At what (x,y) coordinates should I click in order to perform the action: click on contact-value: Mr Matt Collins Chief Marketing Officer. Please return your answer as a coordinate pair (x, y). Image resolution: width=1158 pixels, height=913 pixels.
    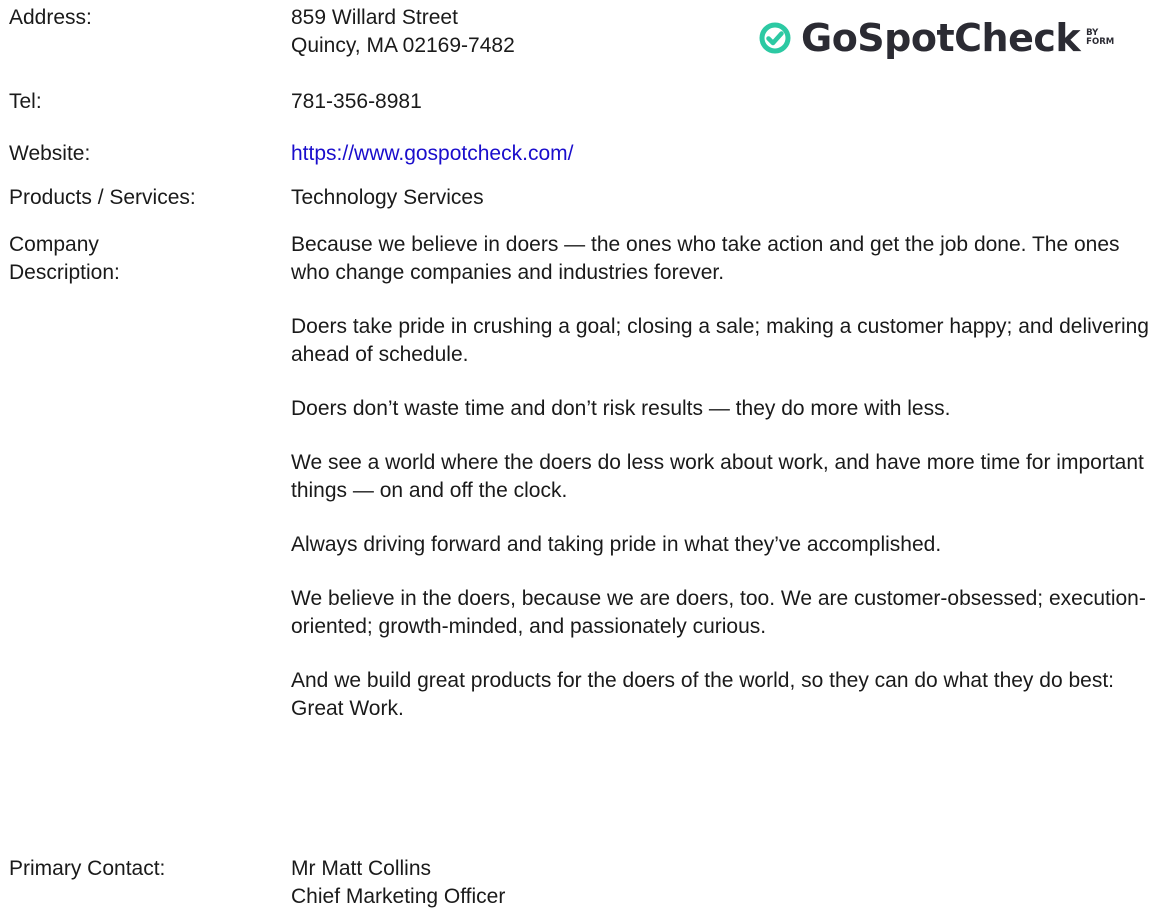
    Looking at the image, I should click on (722, 883).